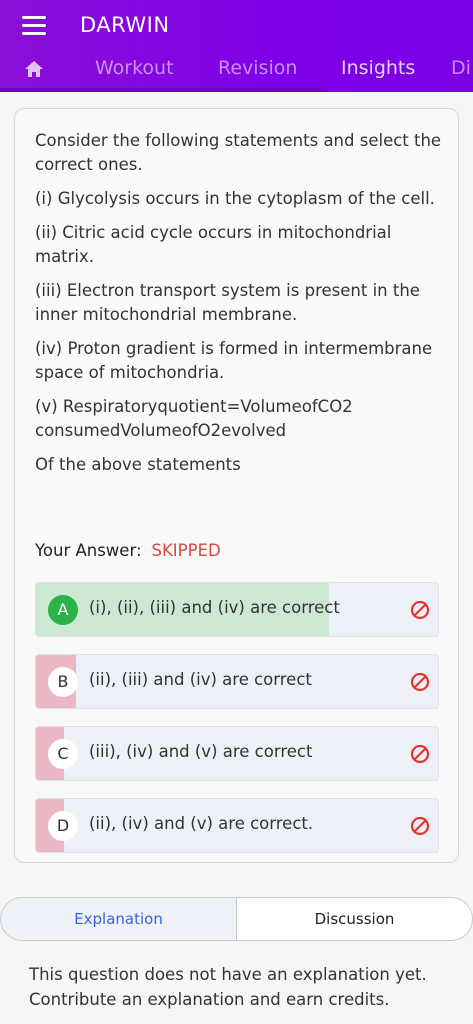 The height and width of the screenshot is (1024, 473). Describe the element at coordinates (164, 90) in the screenshot. I see `tab-indicator` at that location.